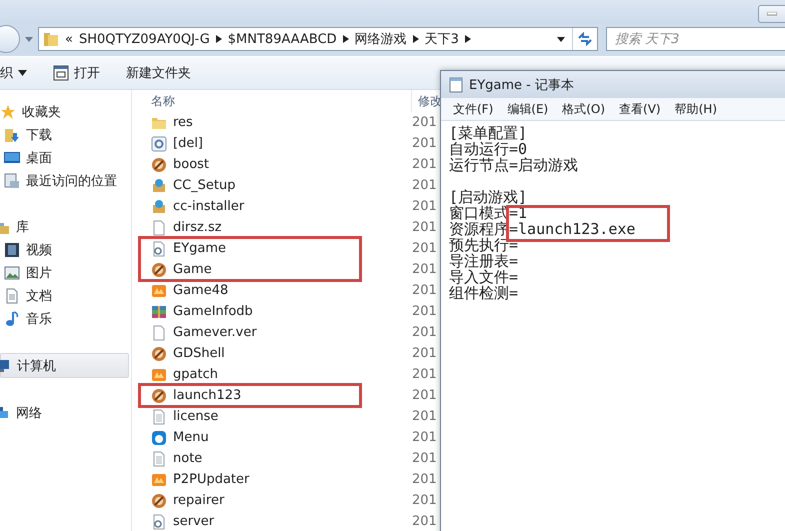 This screenshot has width=785, height=531. What do you see at coordinates (427, 101) in the screenshot?
I see `column-header: 修改` at bounding box center [427, 101].